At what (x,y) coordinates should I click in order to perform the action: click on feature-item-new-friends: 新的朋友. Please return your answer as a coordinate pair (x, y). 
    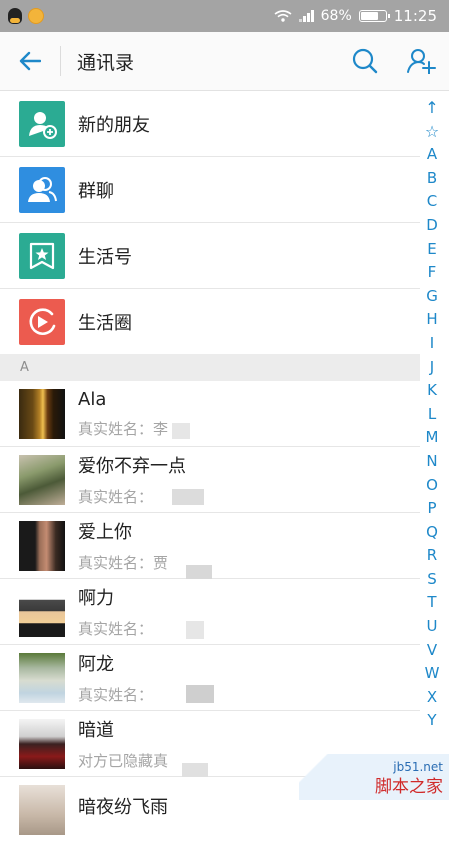
    Looking at the image, I should click on (210, 124).